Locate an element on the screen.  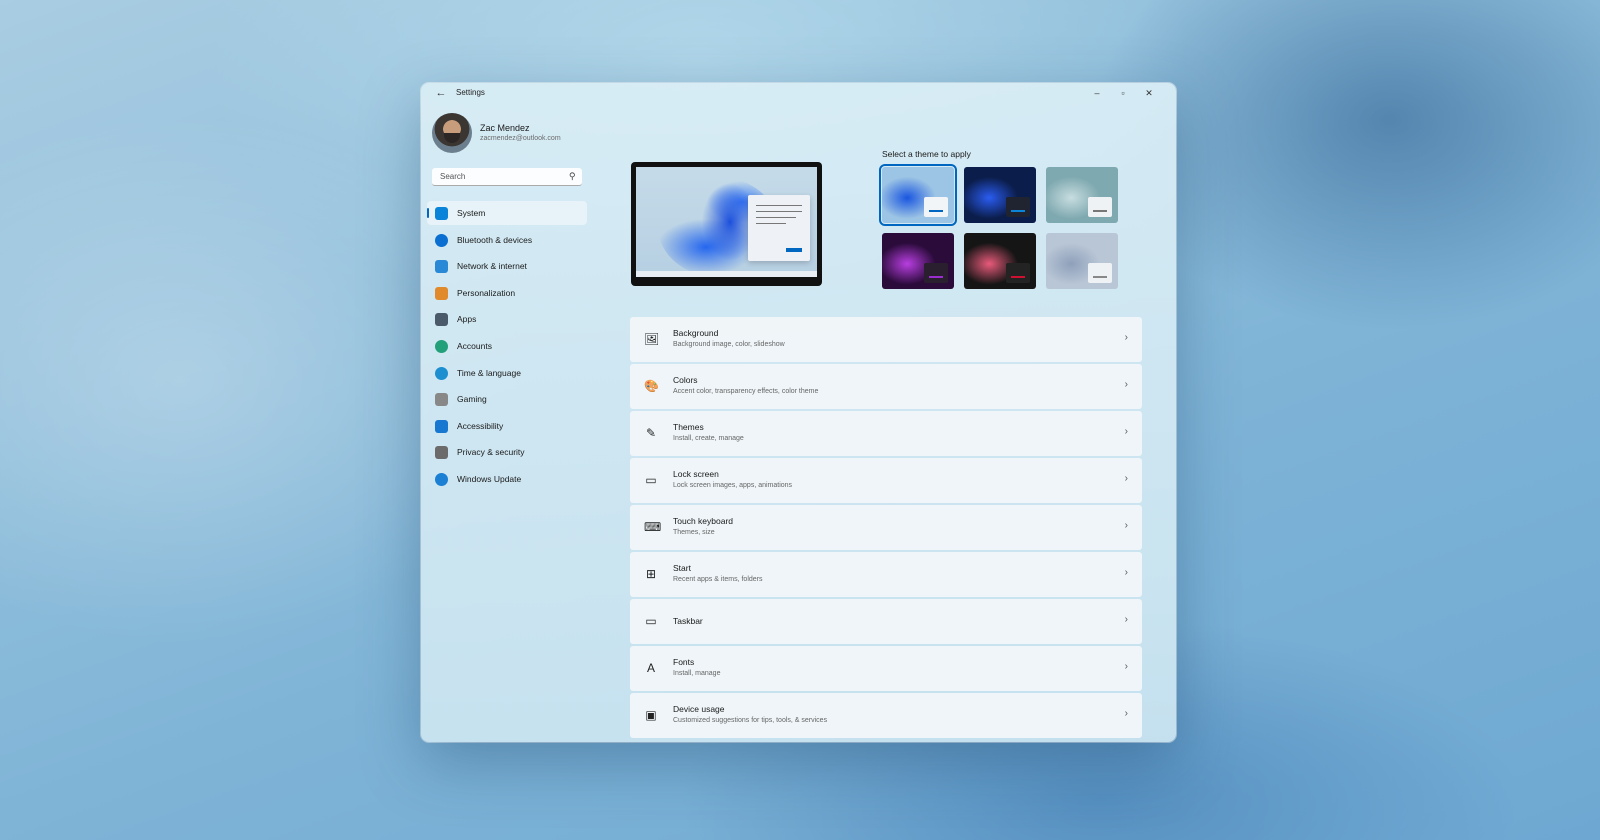
search-icon: ⚲ is located at coordinates (572, 176).